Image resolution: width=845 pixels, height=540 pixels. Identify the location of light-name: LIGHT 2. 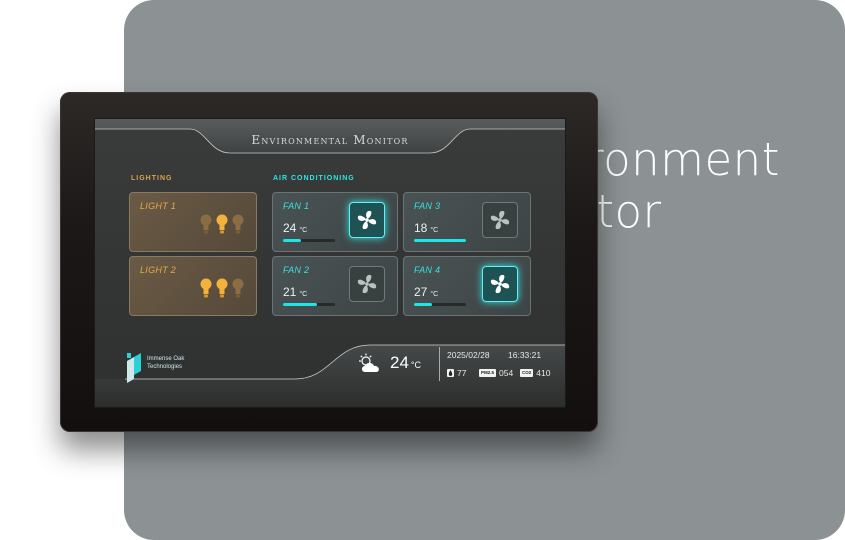
(158, 270).